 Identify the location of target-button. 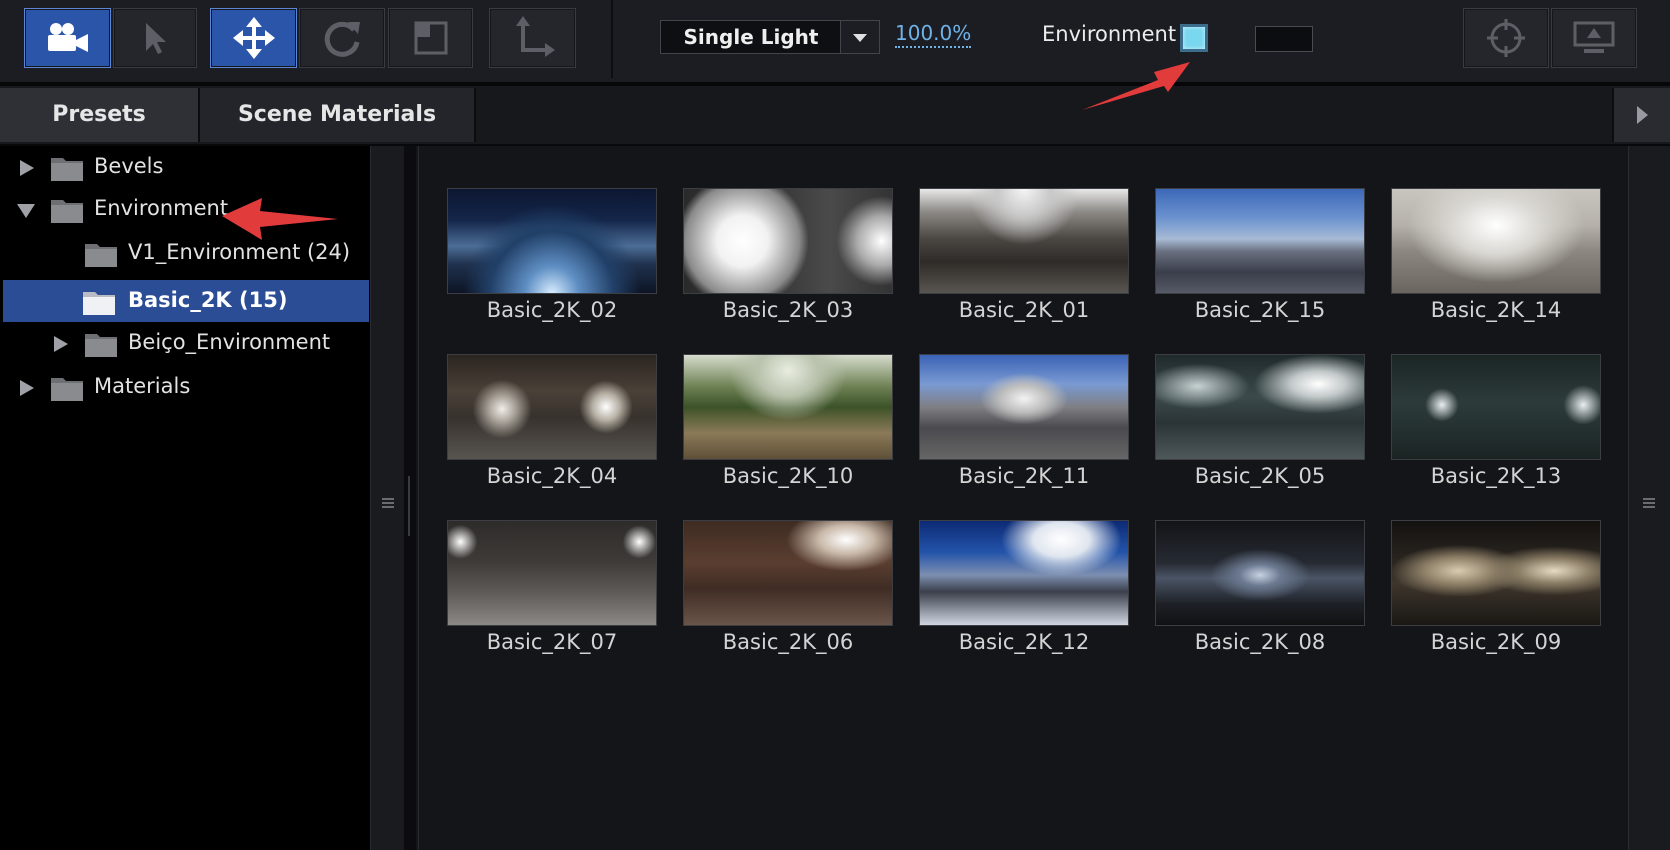
(1506, 38).